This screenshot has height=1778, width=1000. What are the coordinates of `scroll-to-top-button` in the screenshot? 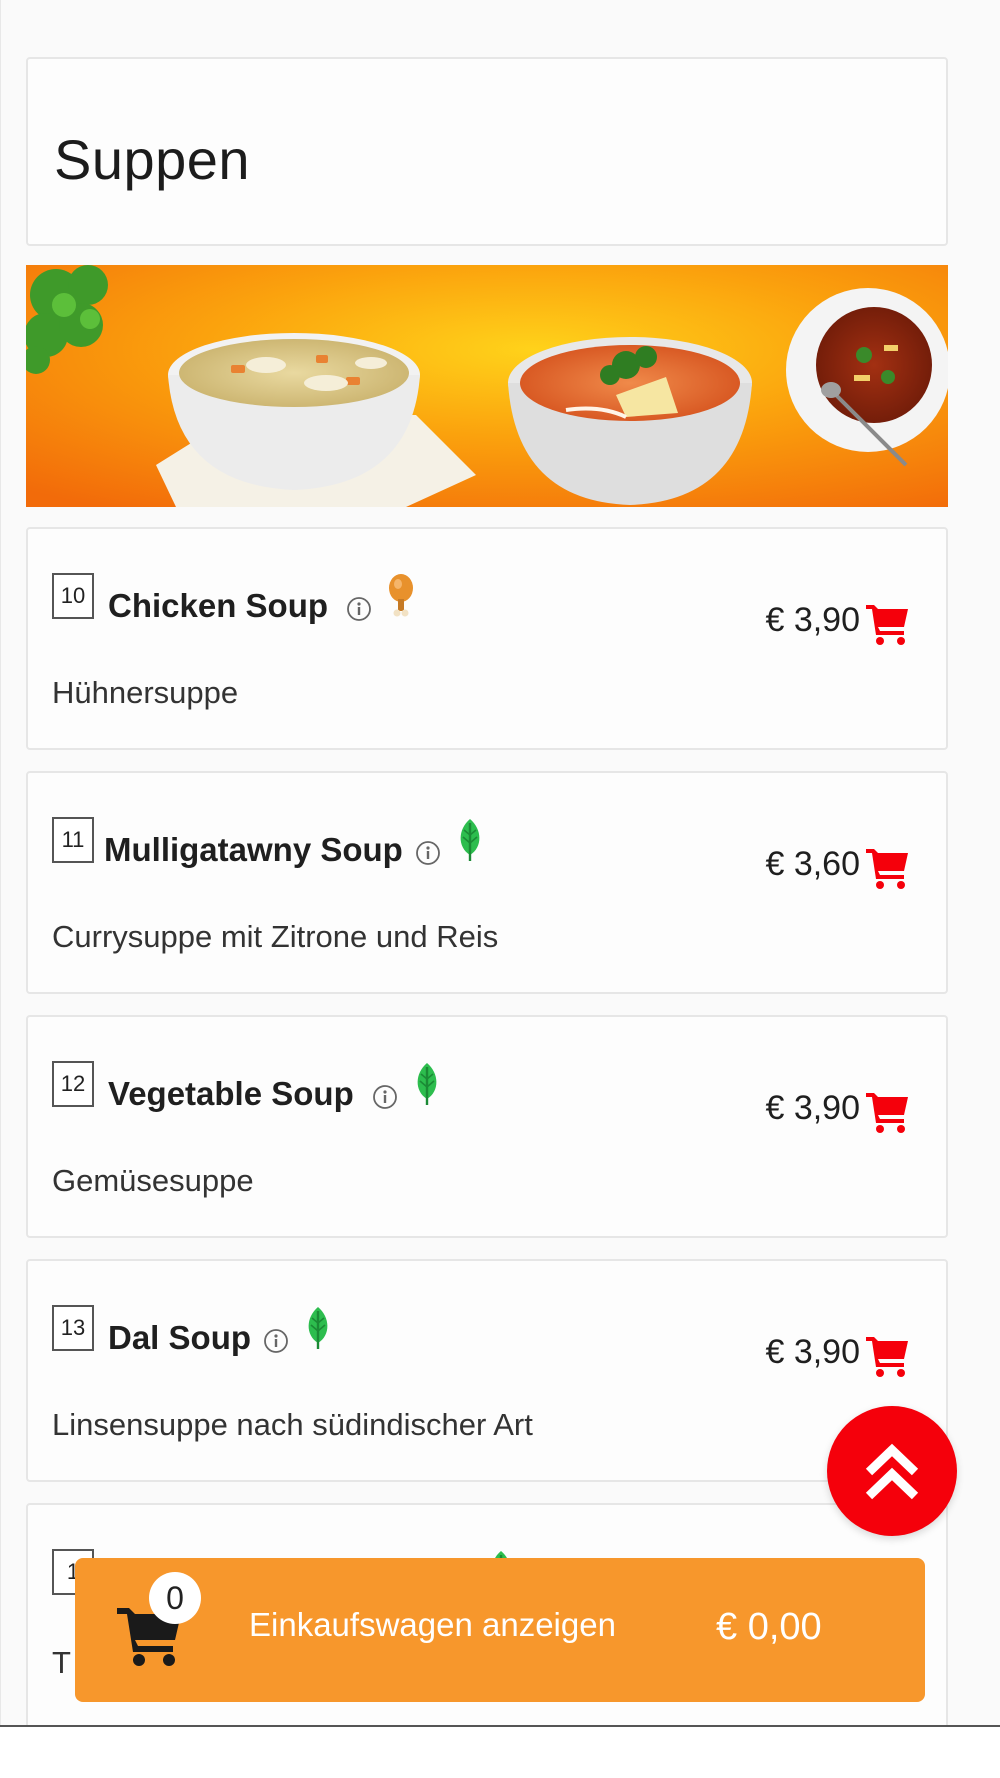 It's located at (892, 1471).